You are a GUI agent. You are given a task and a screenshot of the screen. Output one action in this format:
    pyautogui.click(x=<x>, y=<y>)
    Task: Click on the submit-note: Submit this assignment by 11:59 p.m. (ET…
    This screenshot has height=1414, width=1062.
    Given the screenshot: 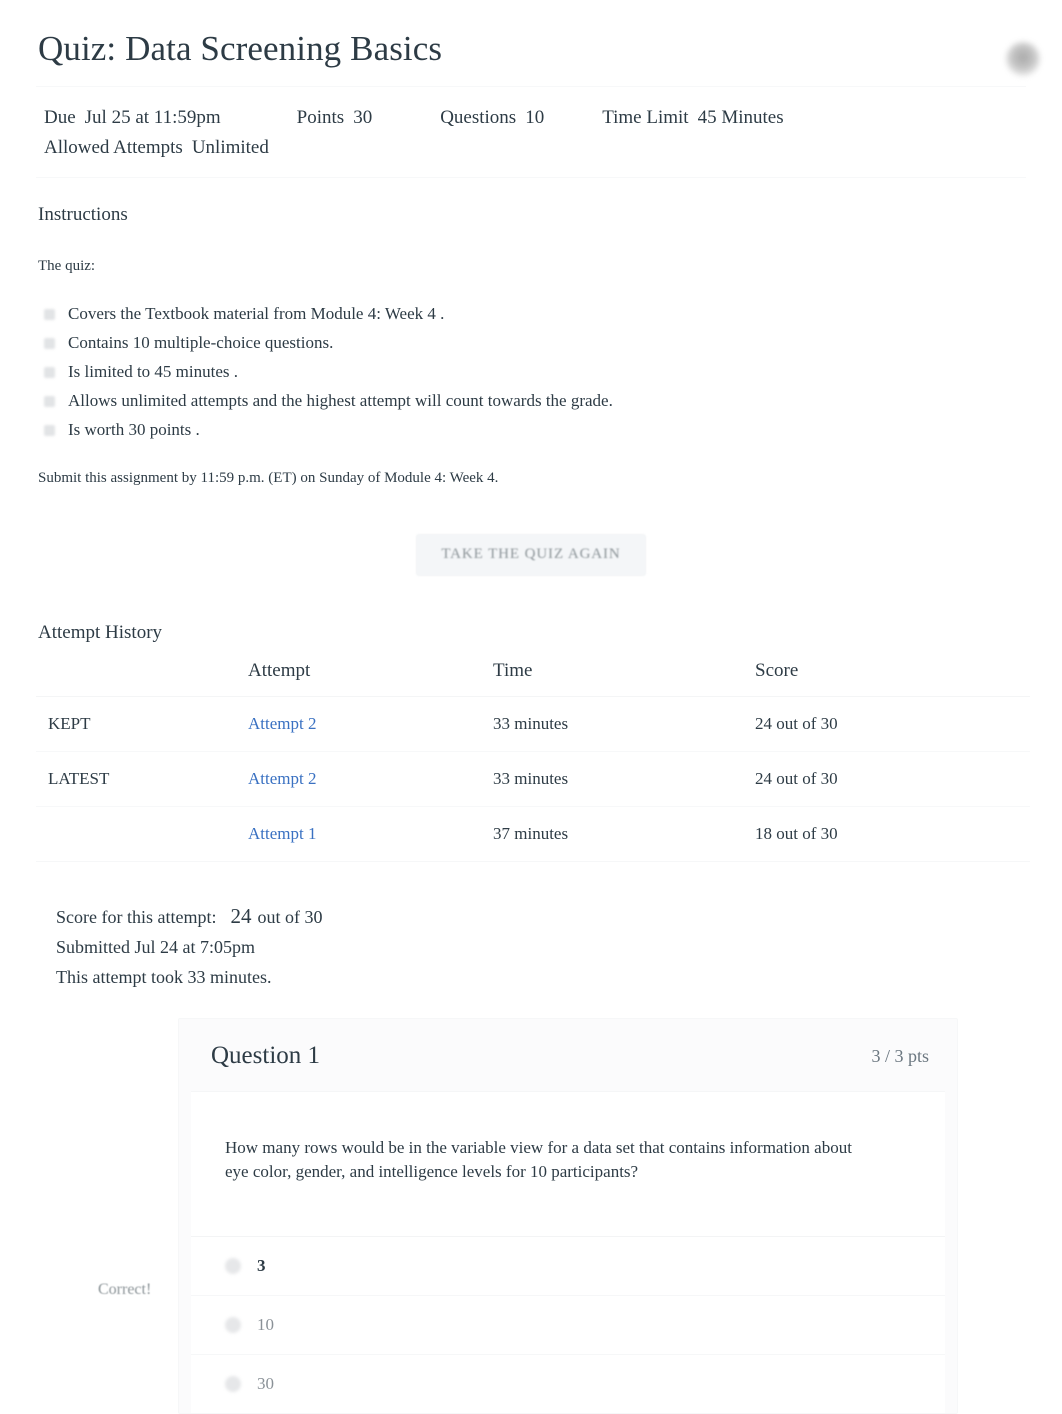 What is the action you would take?
    pyautogui.click(x=268, y=478)
    